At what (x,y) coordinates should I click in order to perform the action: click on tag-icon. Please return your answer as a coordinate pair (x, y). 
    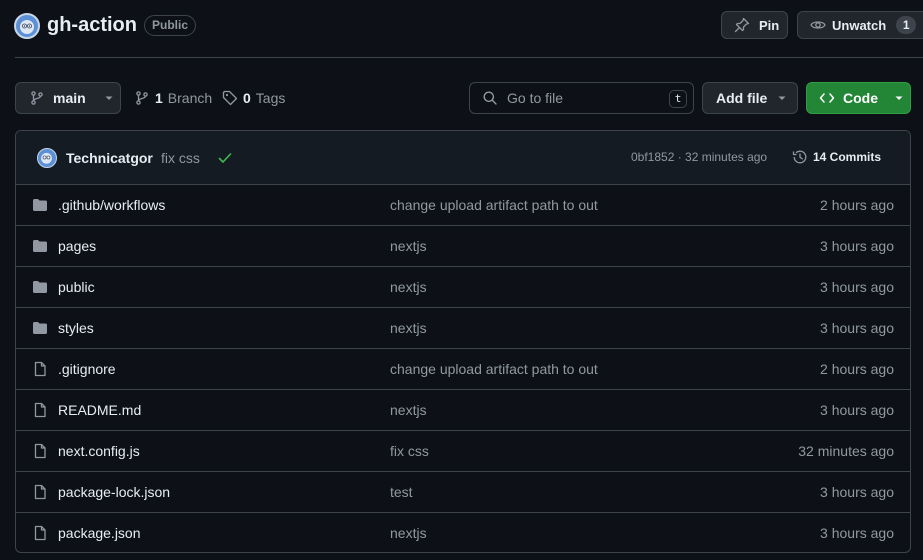
    Looking at the image, I should click on (230, 98).